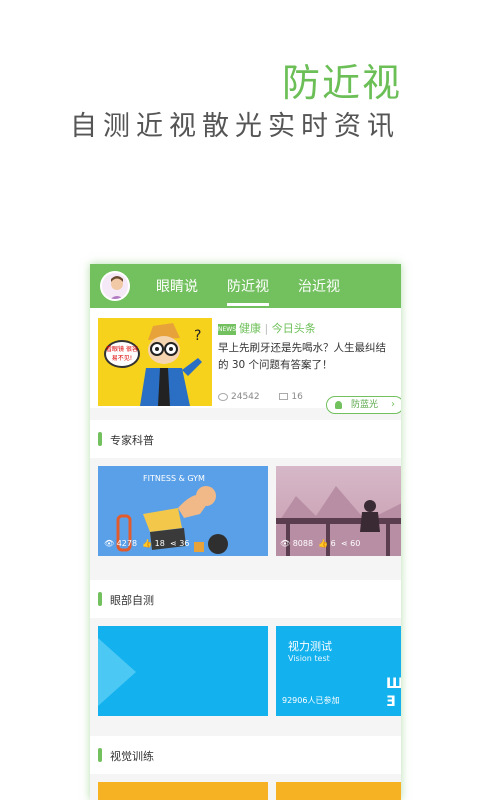 Image resolution: width=480 pixels, height=800 pixels. I want to click on bulb-icon, so click(338, 405).